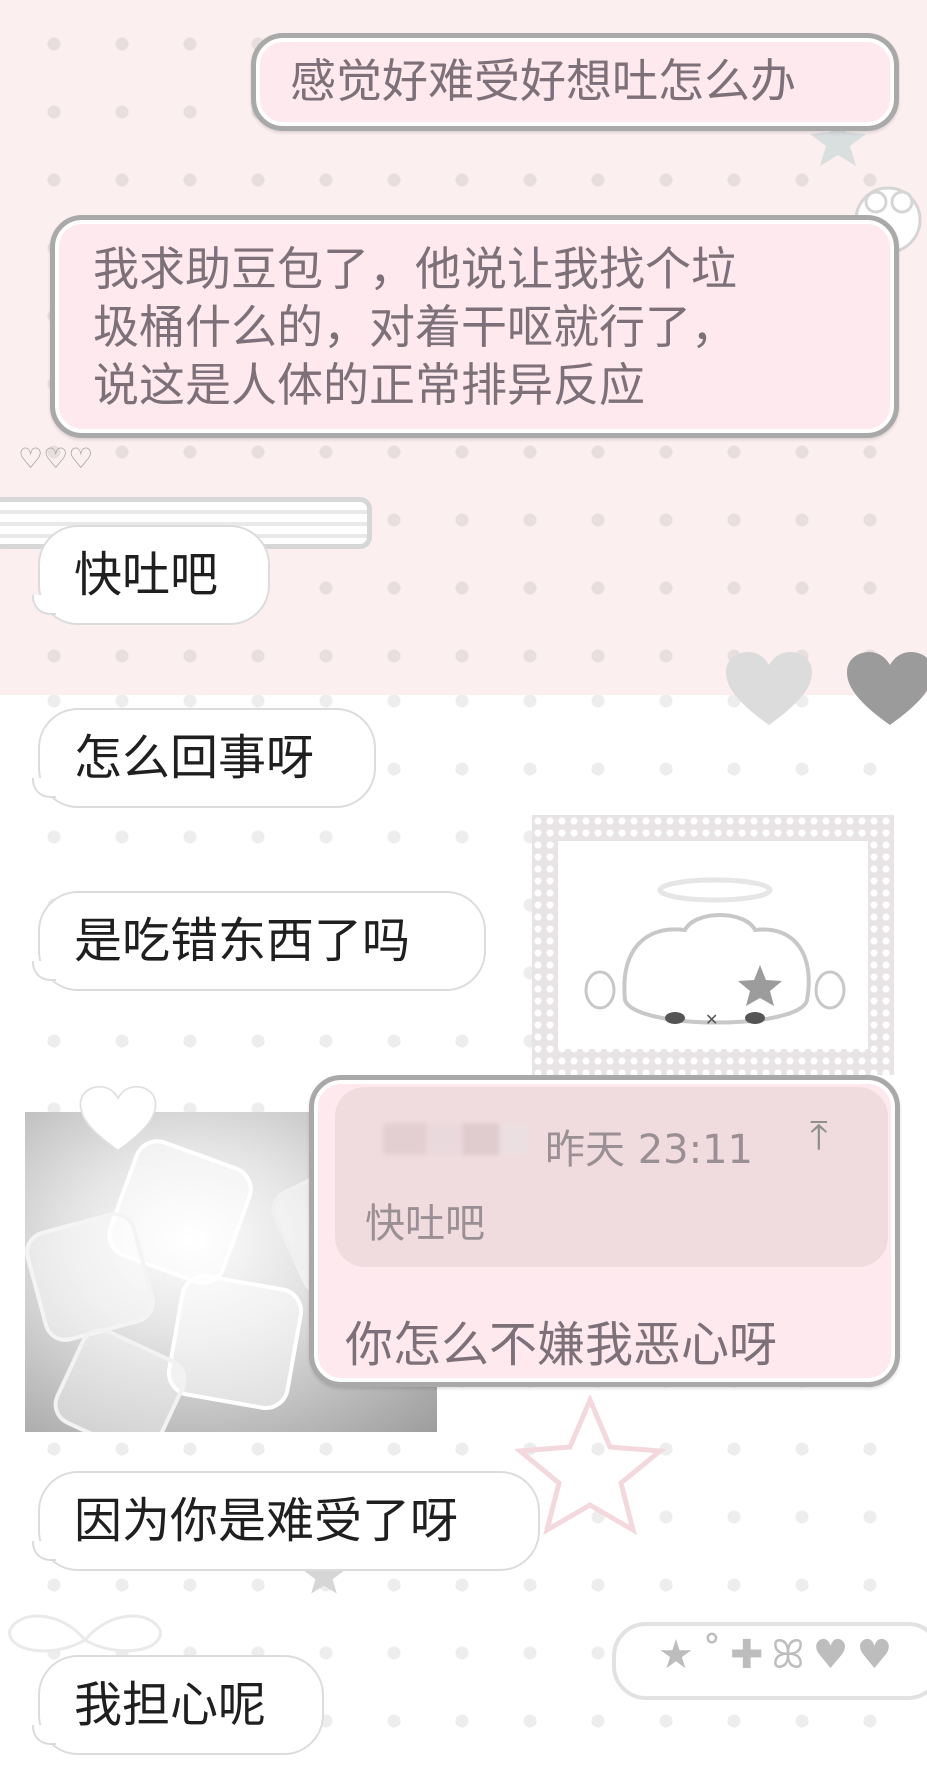  I want to click on small-hearts-icon: ♡♡♡, so click(56, 458).